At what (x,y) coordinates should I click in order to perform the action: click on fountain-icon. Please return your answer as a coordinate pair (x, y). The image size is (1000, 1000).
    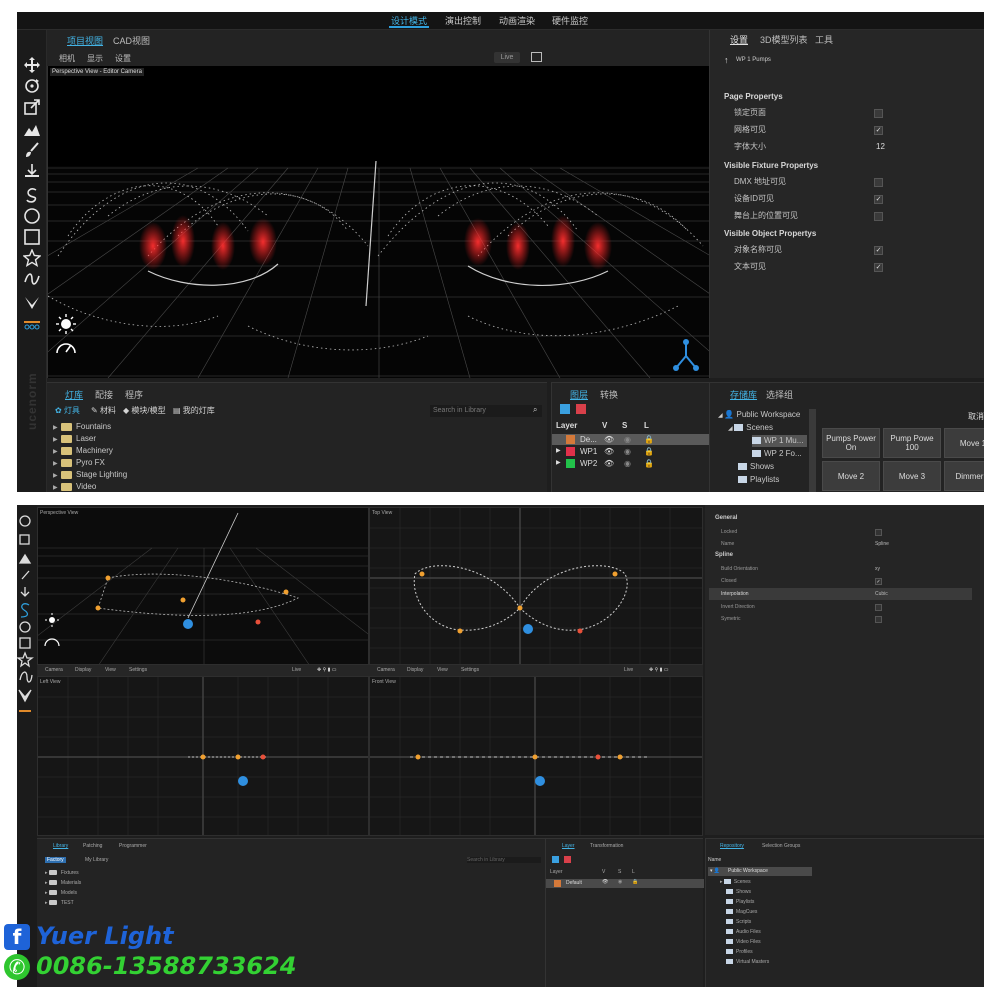
    Looking at the image, I should click on (32, 303).